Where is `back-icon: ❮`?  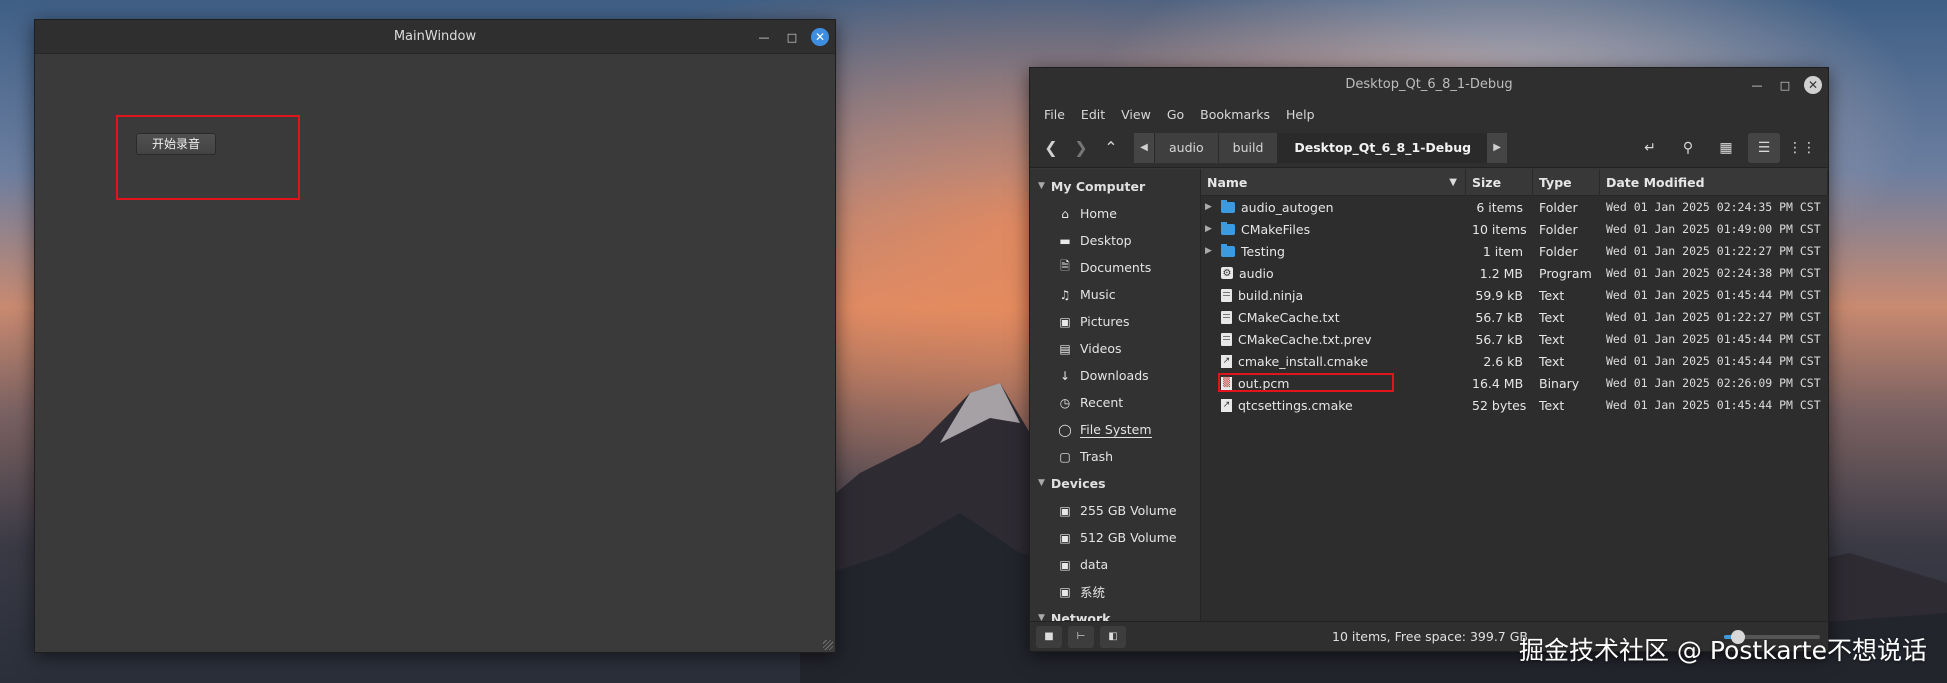 back-icon: ❮ is located at coordinates (1051, 148).